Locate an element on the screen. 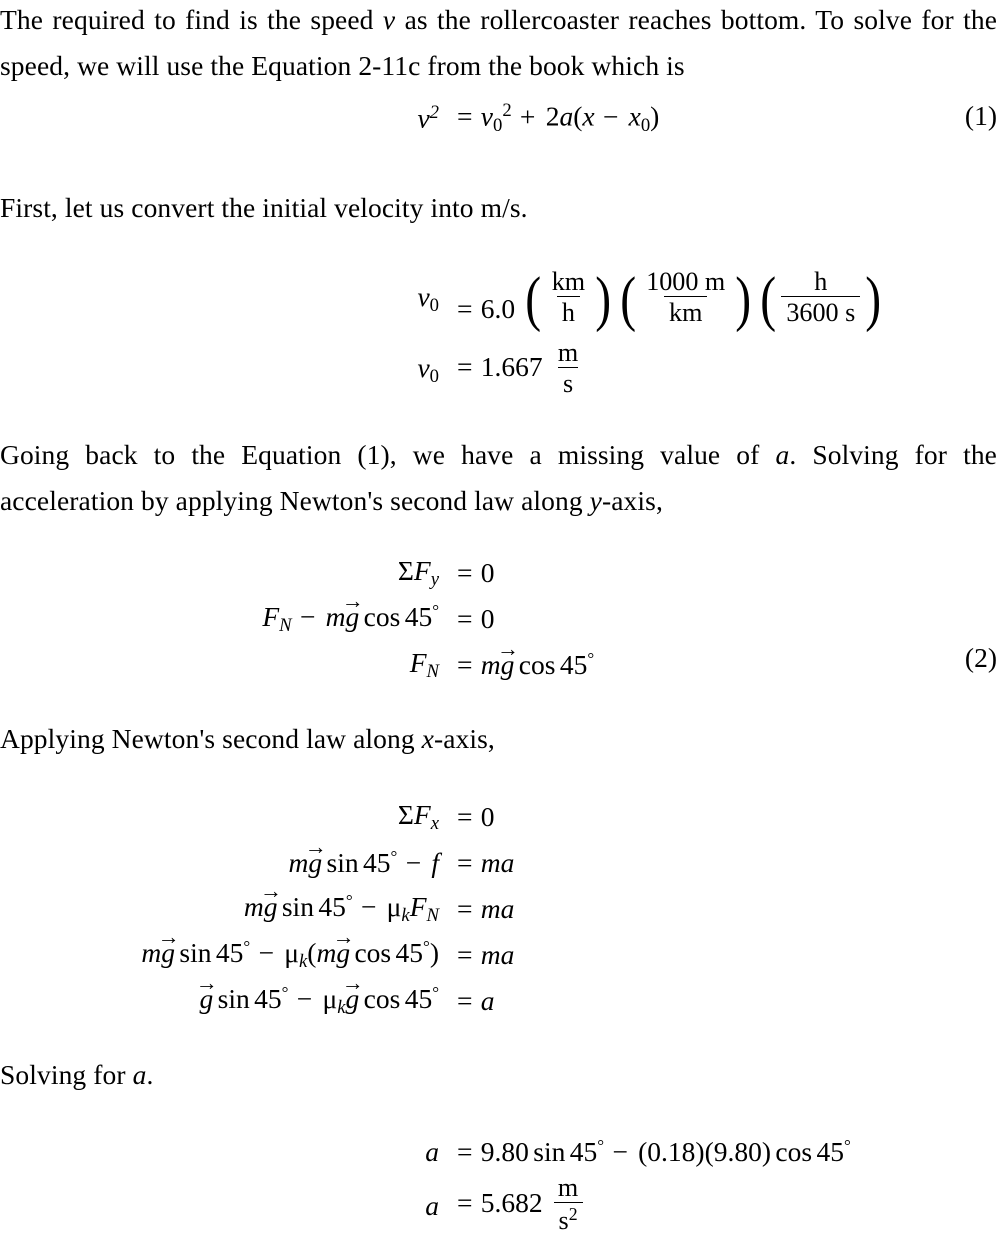  accel1-close-paren-1: ) is located at coordinates (700, 1151).